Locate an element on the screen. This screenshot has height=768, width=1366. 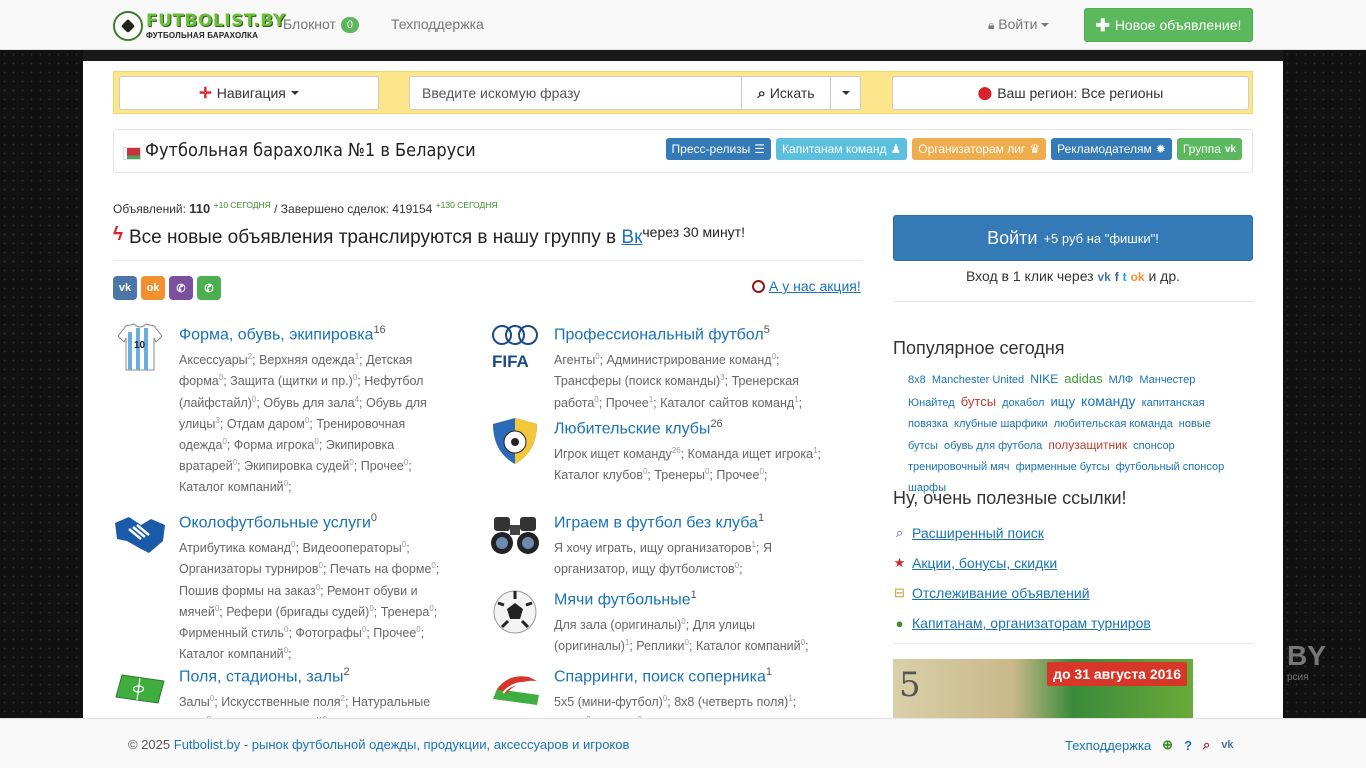
support-link: Техподдержка is located at coordinates (437, 24).